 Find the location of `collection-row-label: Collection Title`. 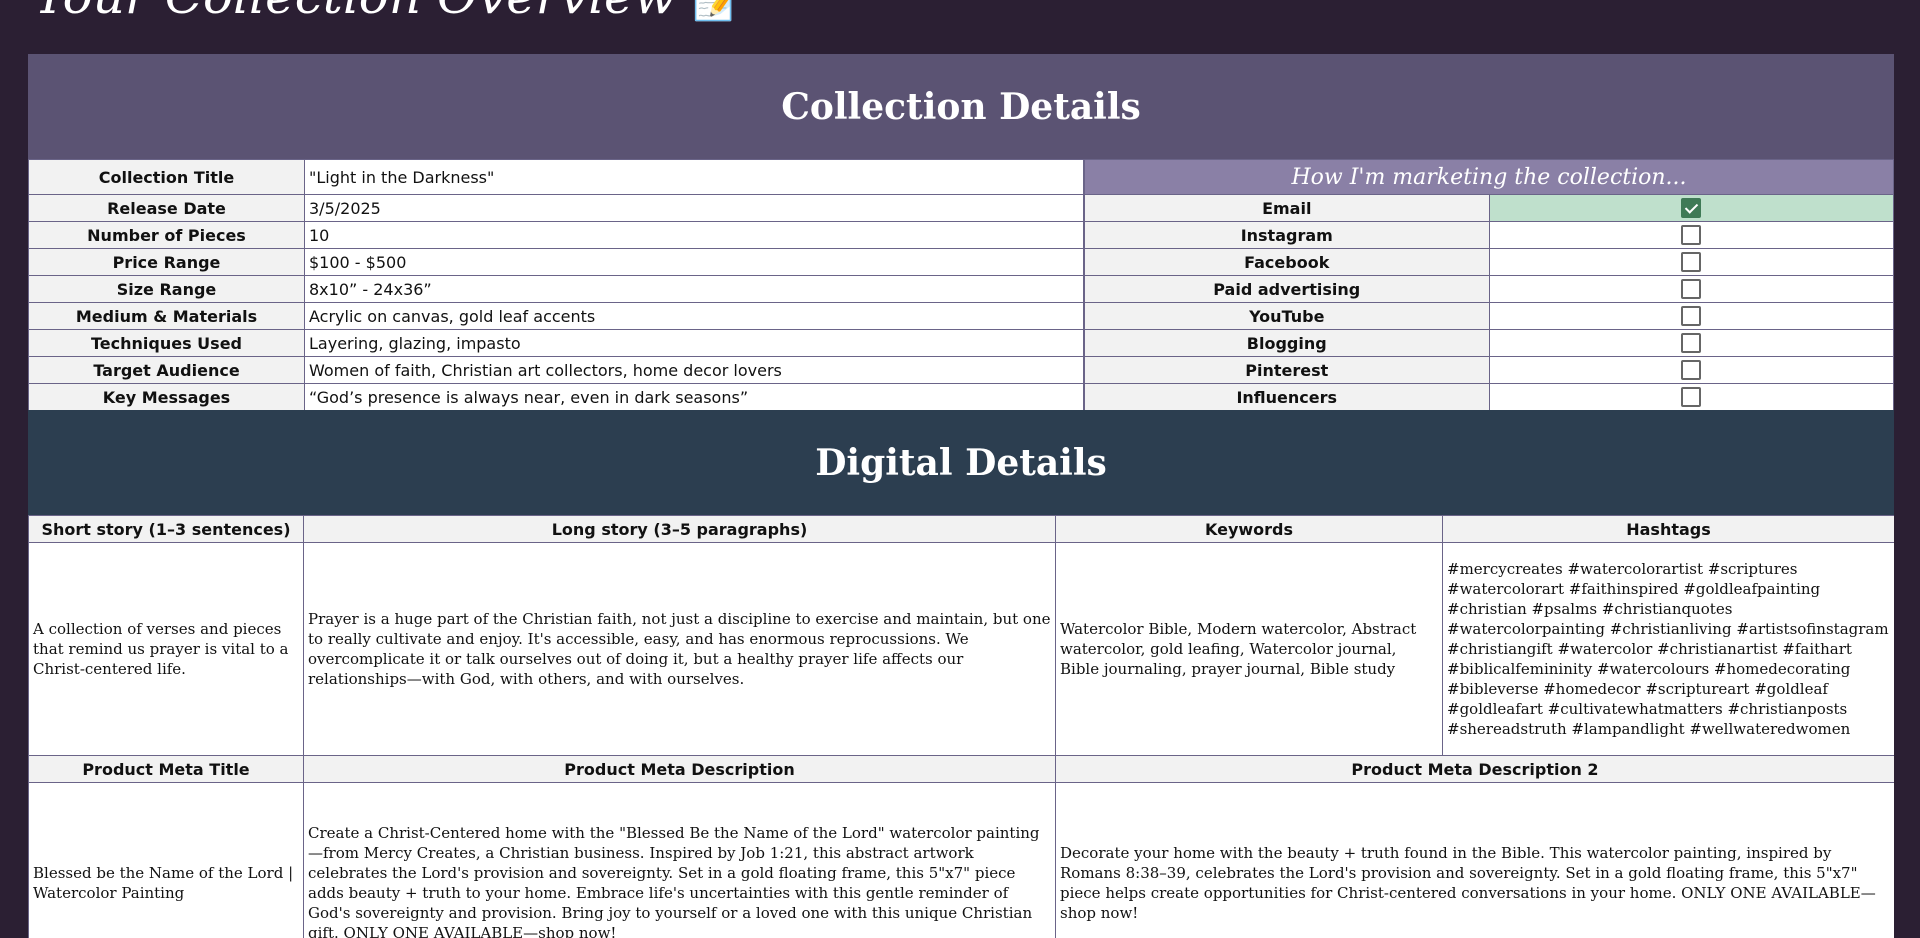

collection-row-label: Collection Title is located at coordinates (166, 177).